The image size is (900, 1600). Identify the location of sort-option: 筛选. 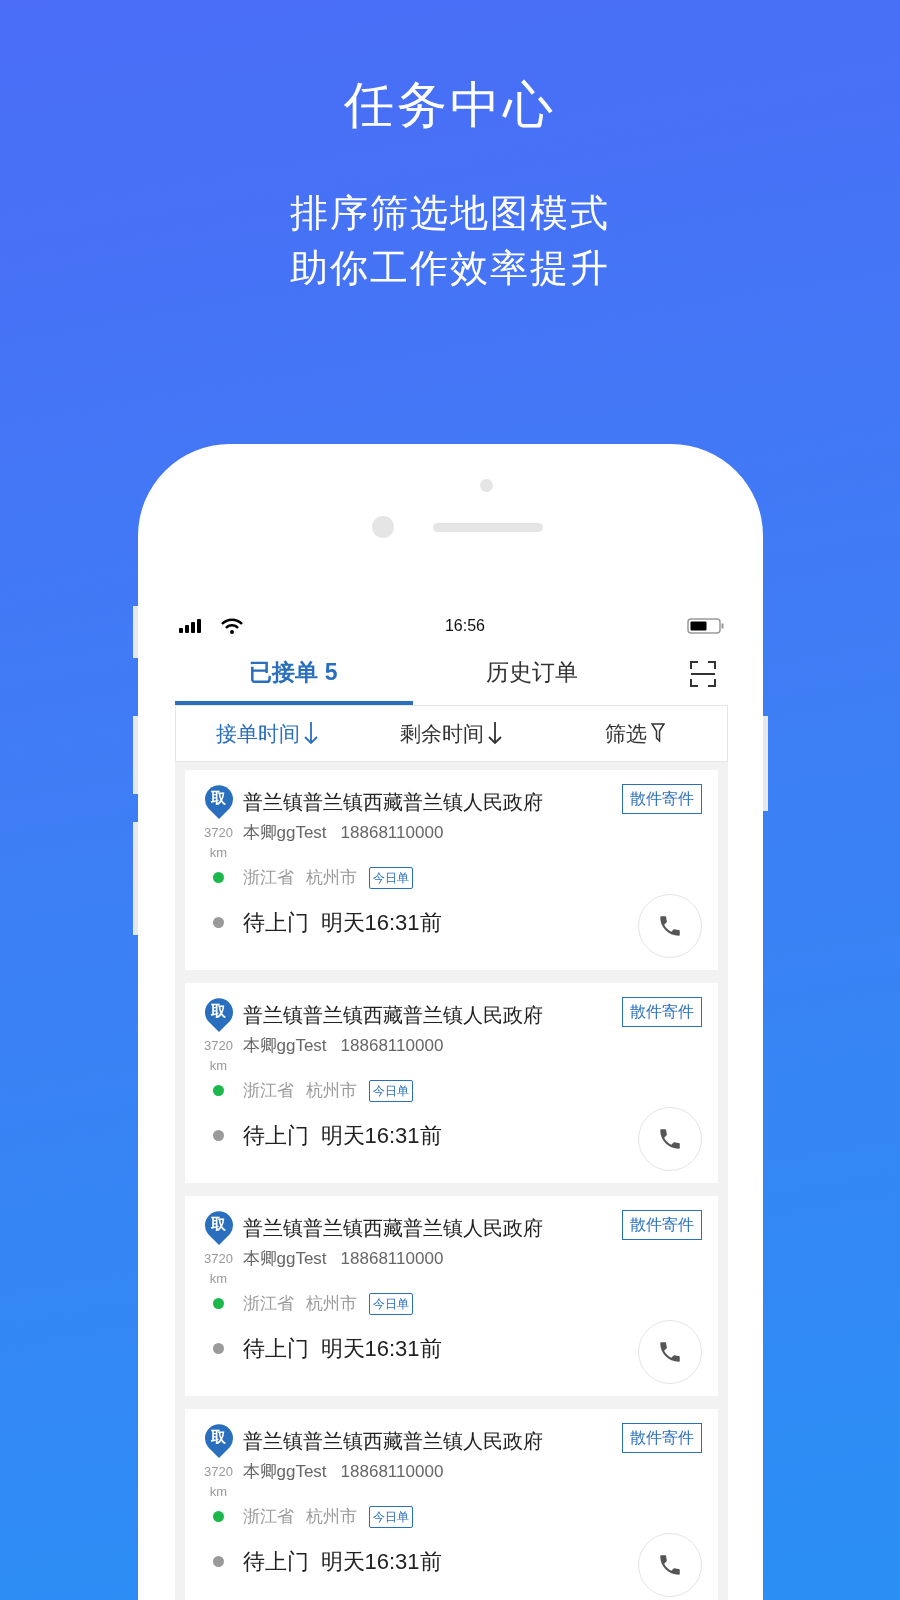
(634, 733).